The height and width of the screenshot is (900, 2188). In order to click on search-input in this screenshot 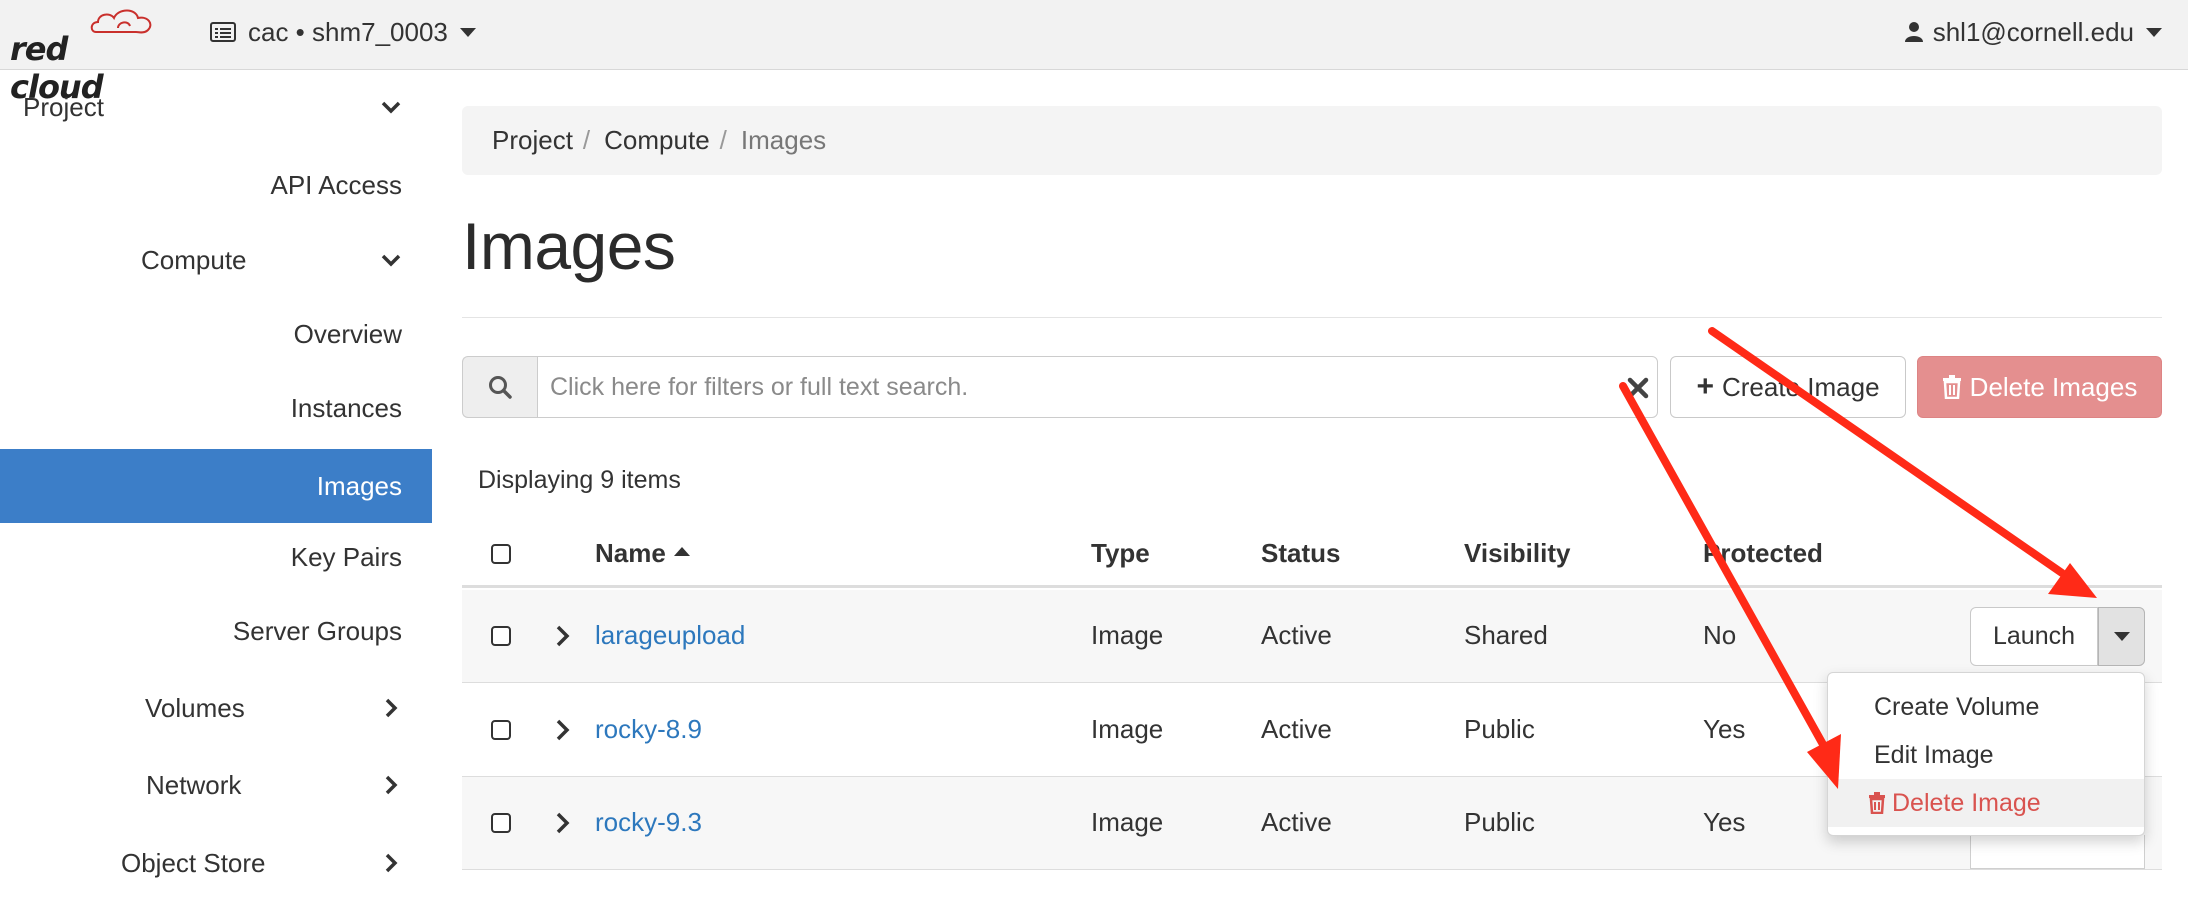, I will do `click(1097, 387)`.